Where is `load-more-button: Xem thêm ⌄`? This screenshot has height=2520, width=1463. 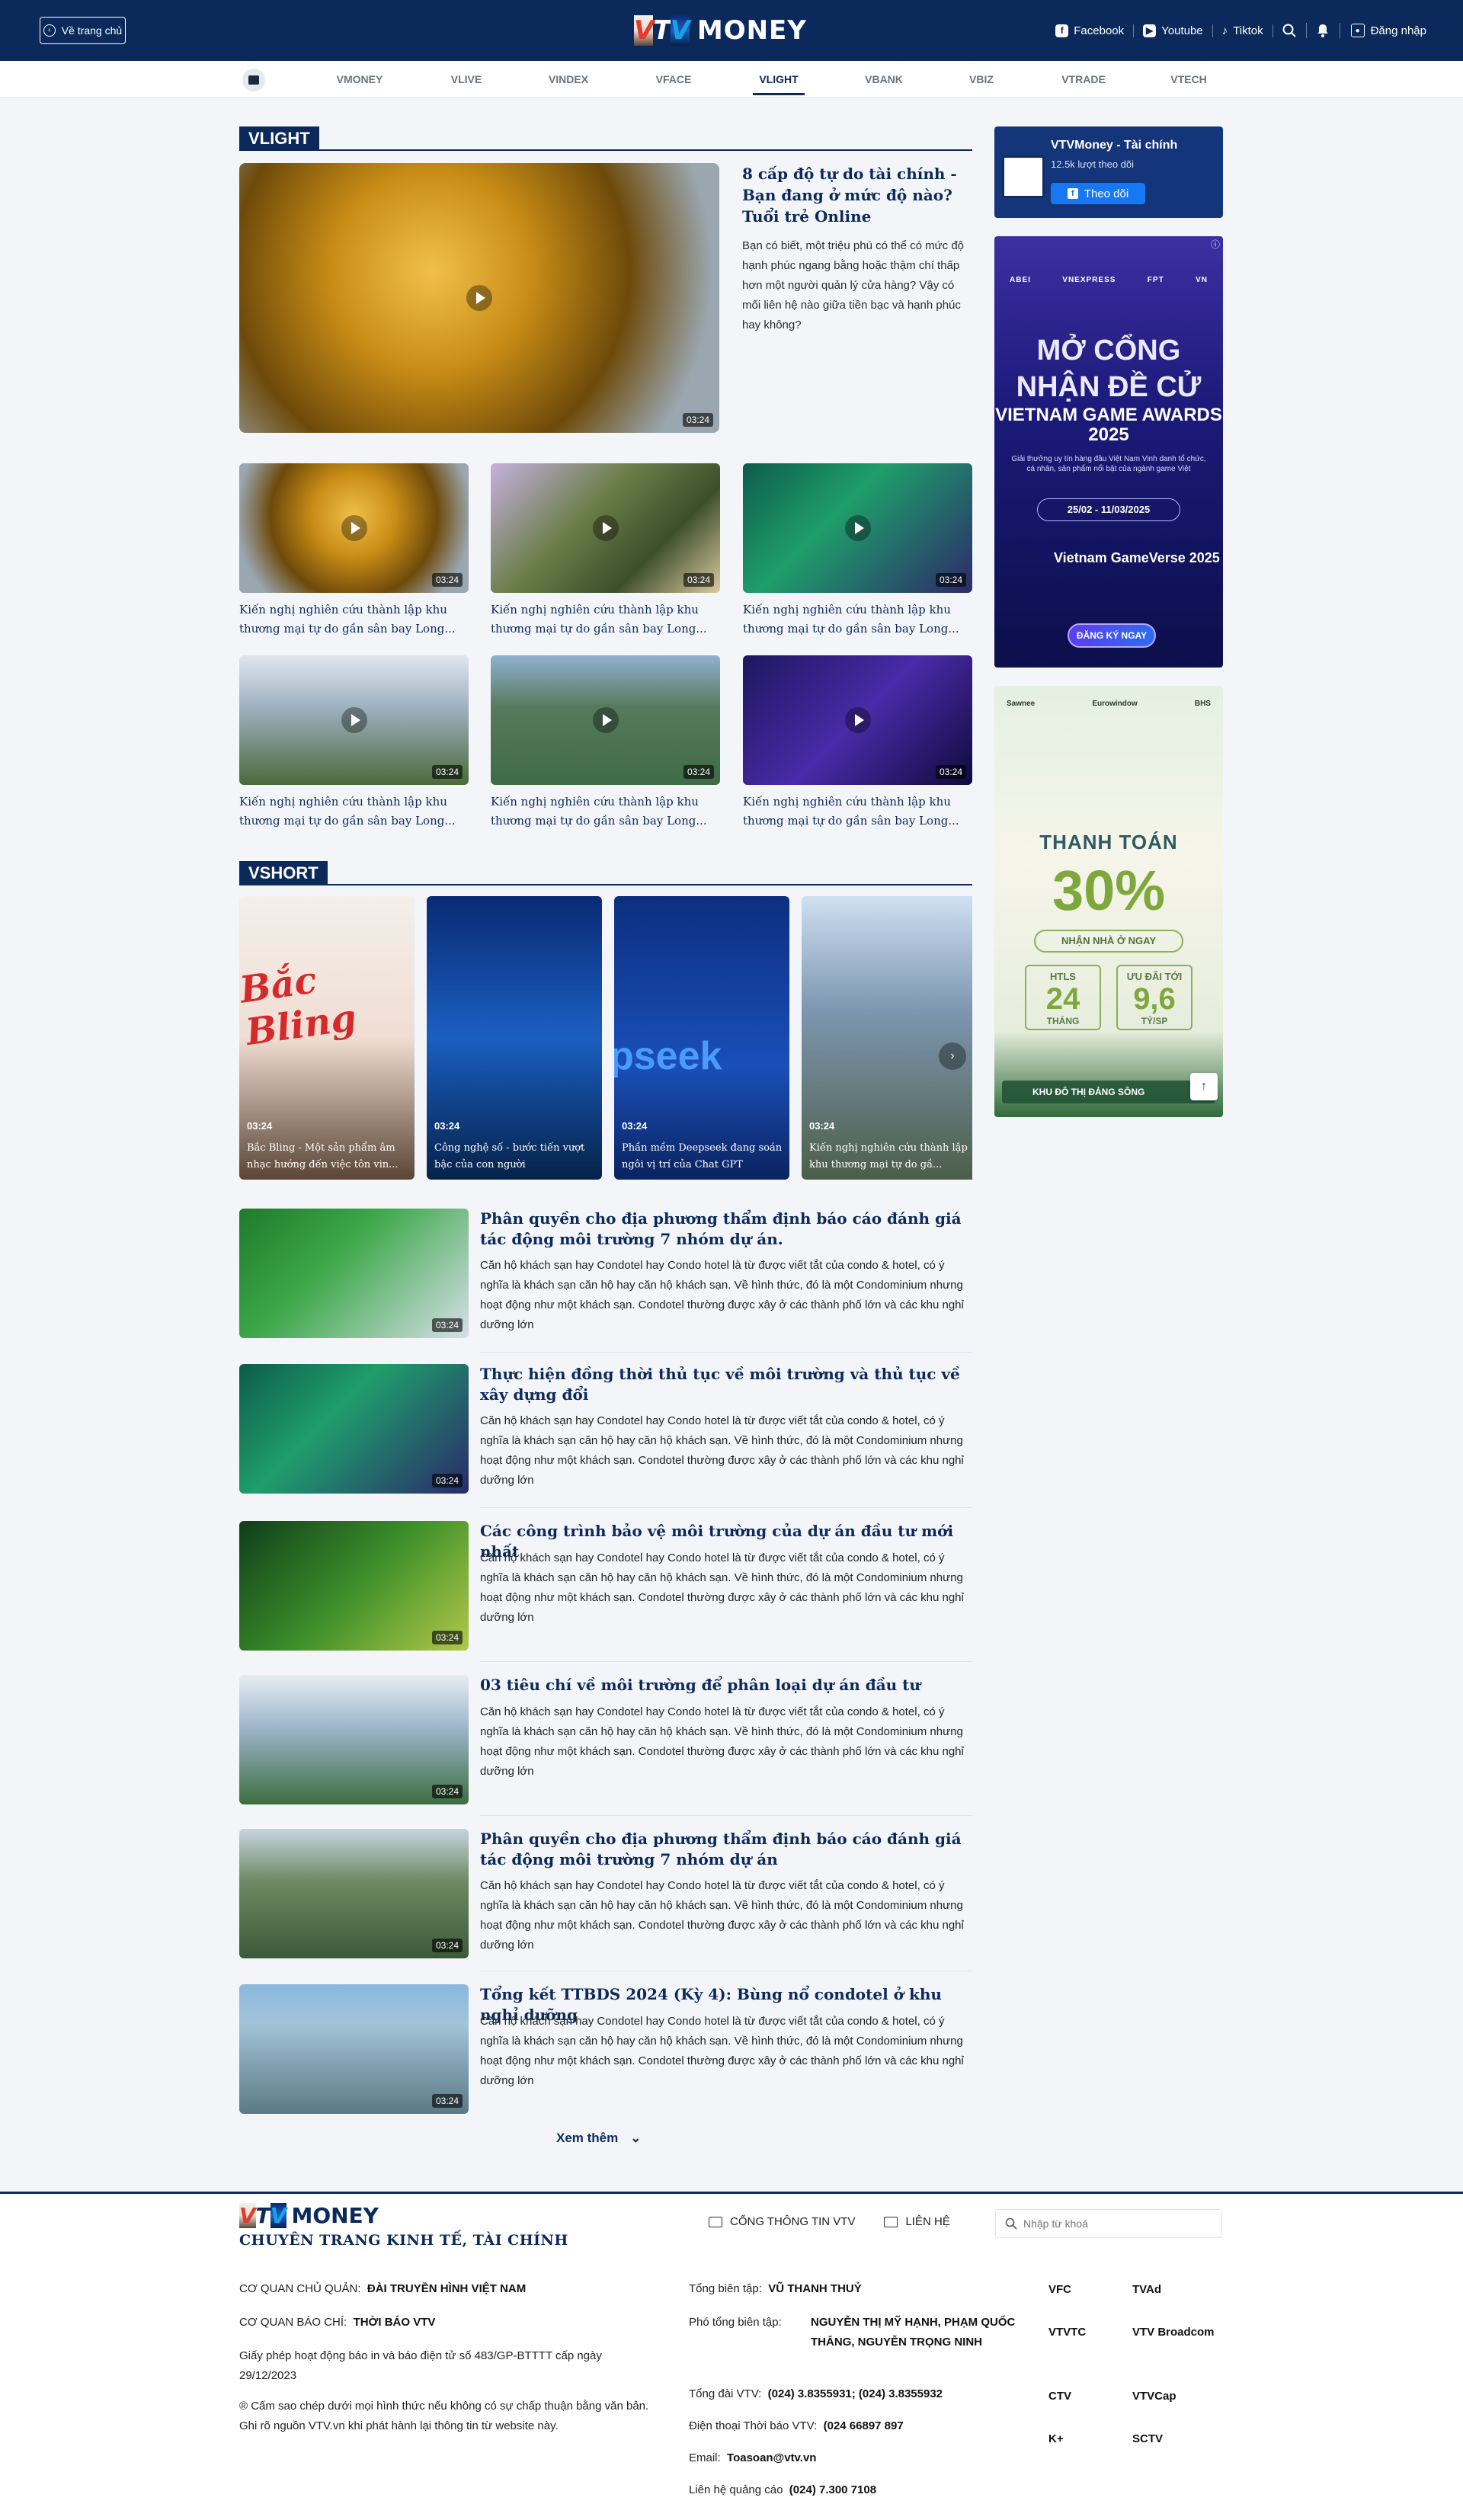
load-more-button: Xem thêm ⌄ is located at coordinates (599, 2138).